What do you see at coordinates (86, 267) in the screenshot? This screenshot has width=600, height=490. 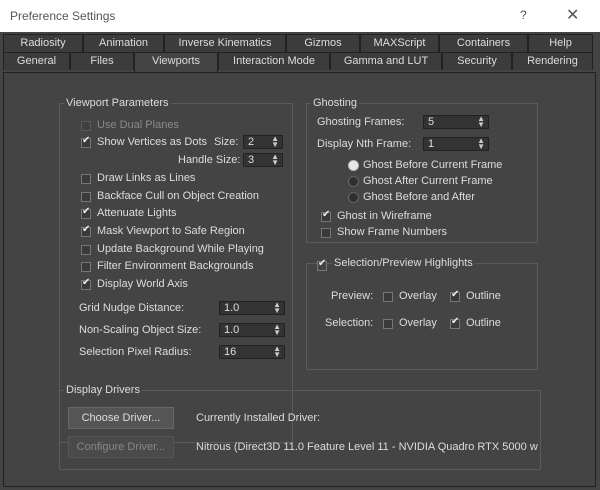 I see `filter-env-checkbox` at bounding box center [86, 267].